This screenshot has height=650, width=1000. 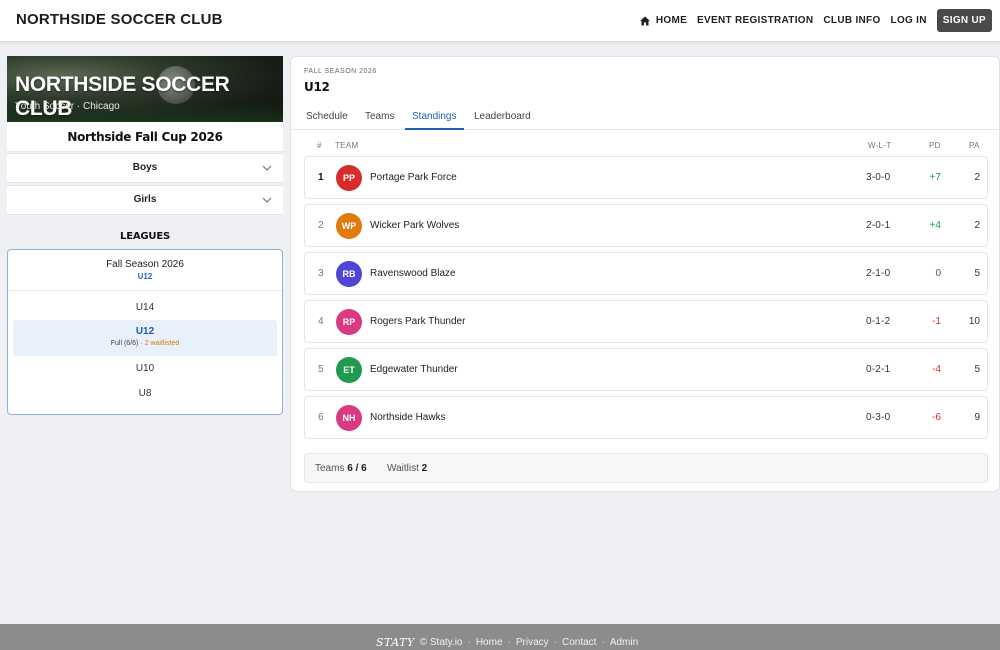 I want to click on season-header: Fall Season 2026 U12, so click(x=145, y=270).